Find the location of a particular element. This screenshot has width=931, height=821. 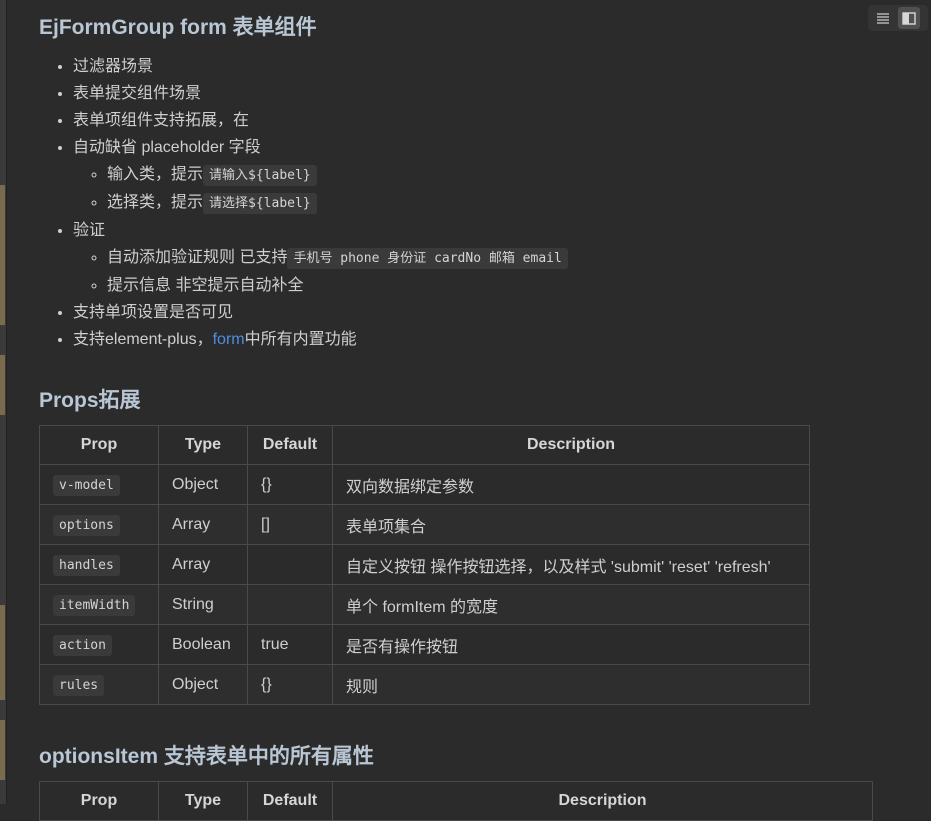

inline-code: 手机号 phone 身份证 cardNo 邮箱 email is located at coordinates (427, 258).